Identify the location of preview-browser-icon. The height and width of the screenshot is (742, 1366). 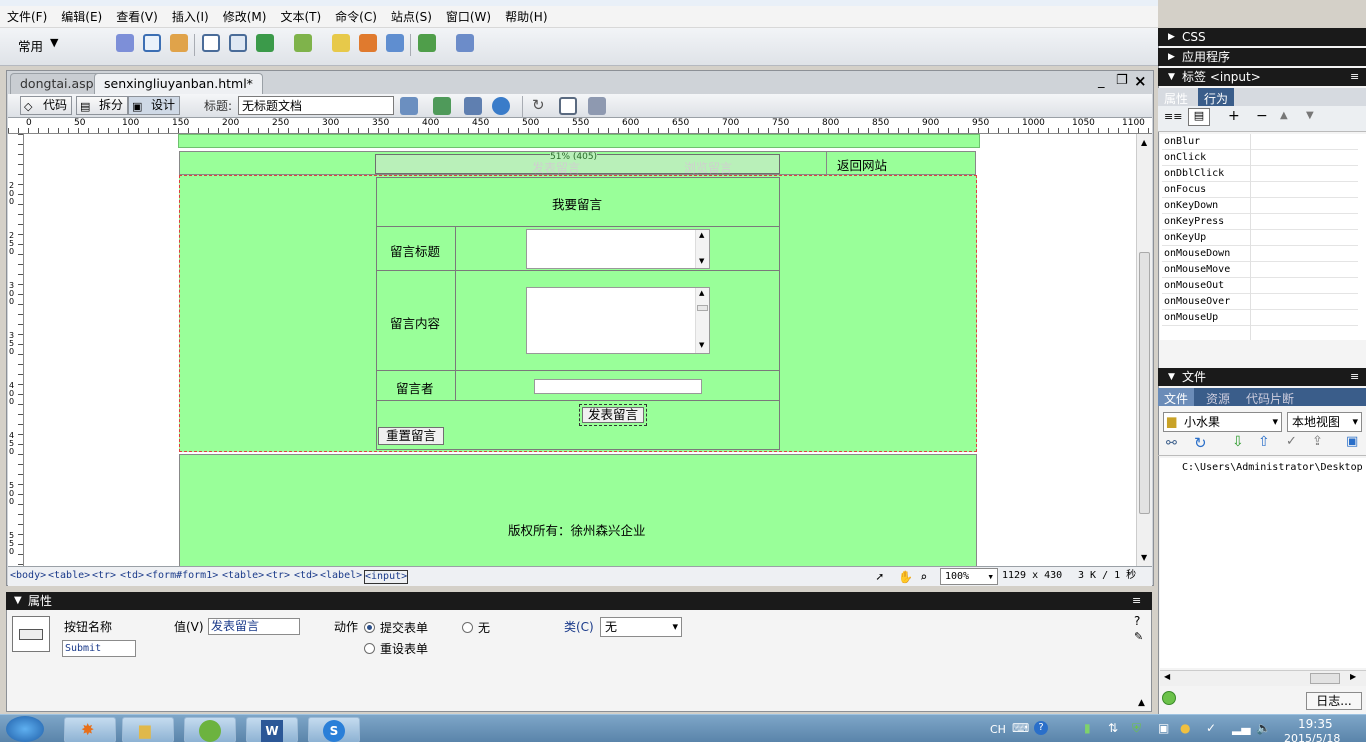
(501, 106).